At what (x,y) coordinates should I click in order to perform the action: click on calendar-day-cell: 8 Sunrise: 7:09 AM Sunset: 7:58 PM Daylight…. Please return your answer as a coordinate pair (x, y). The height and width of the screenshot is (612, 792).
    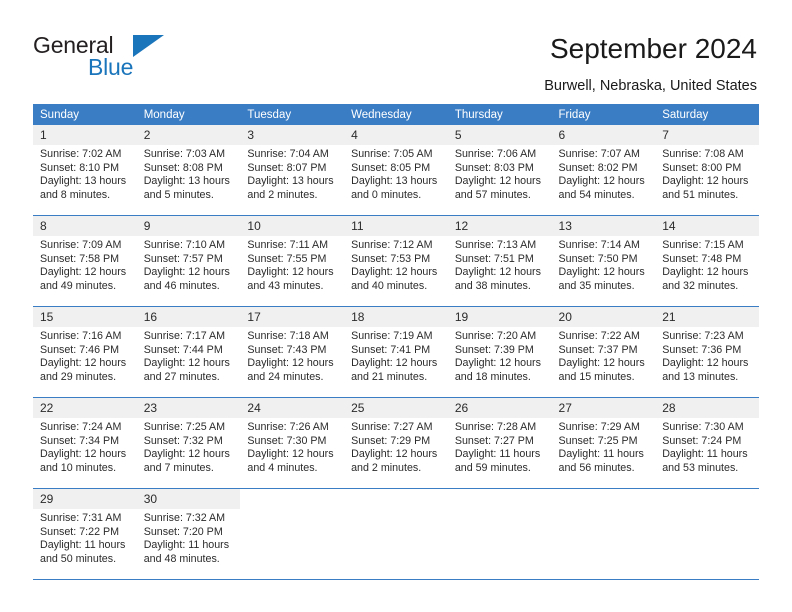
    Looking at the image, I should click on (85, 261).